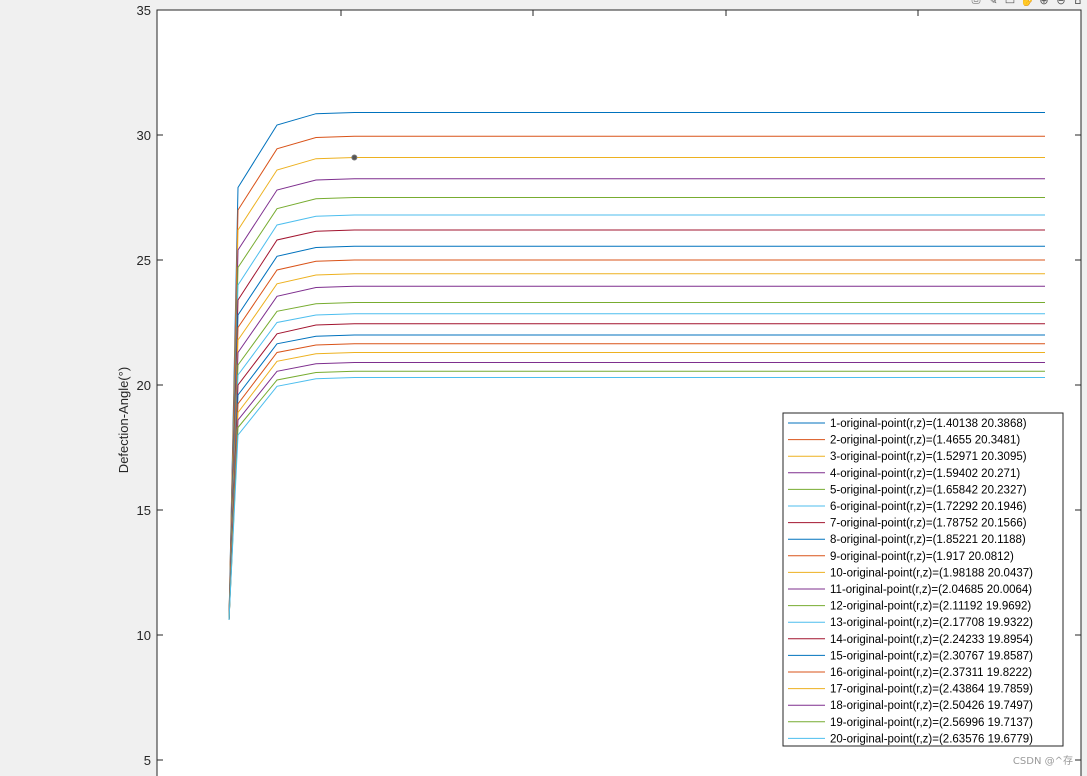 The image size is (1087, 776). I want to click on axes-toolbar: ⎙✎▭✋⊕⊖⌂, so click(1027, 3).